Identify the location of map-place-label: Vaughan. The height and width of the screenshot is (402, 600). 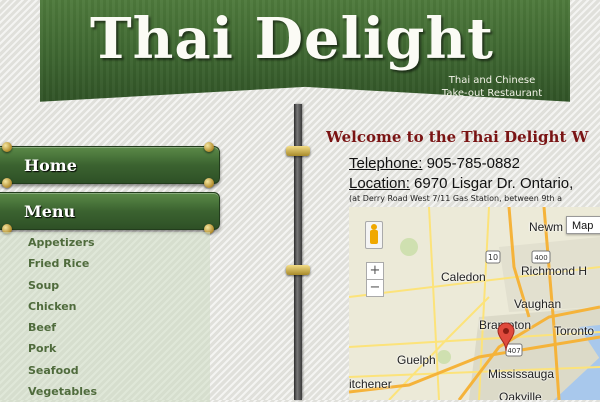
(538, 304).